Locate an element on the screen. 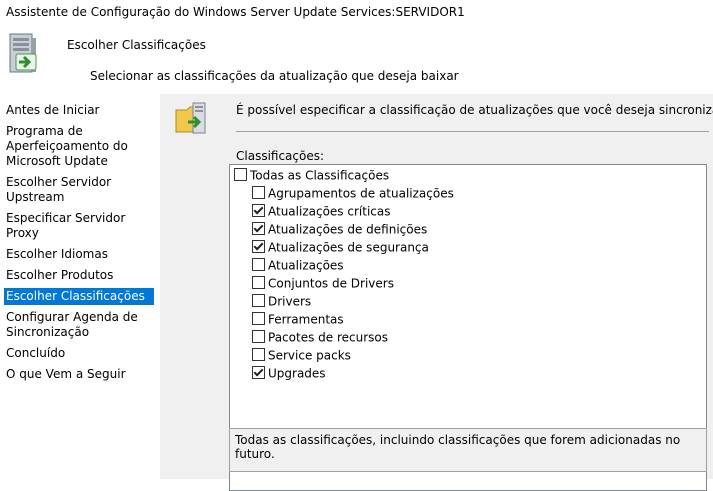  tree-row-all-classifications: Todas as Classificações is located at coordinates (311, 175).